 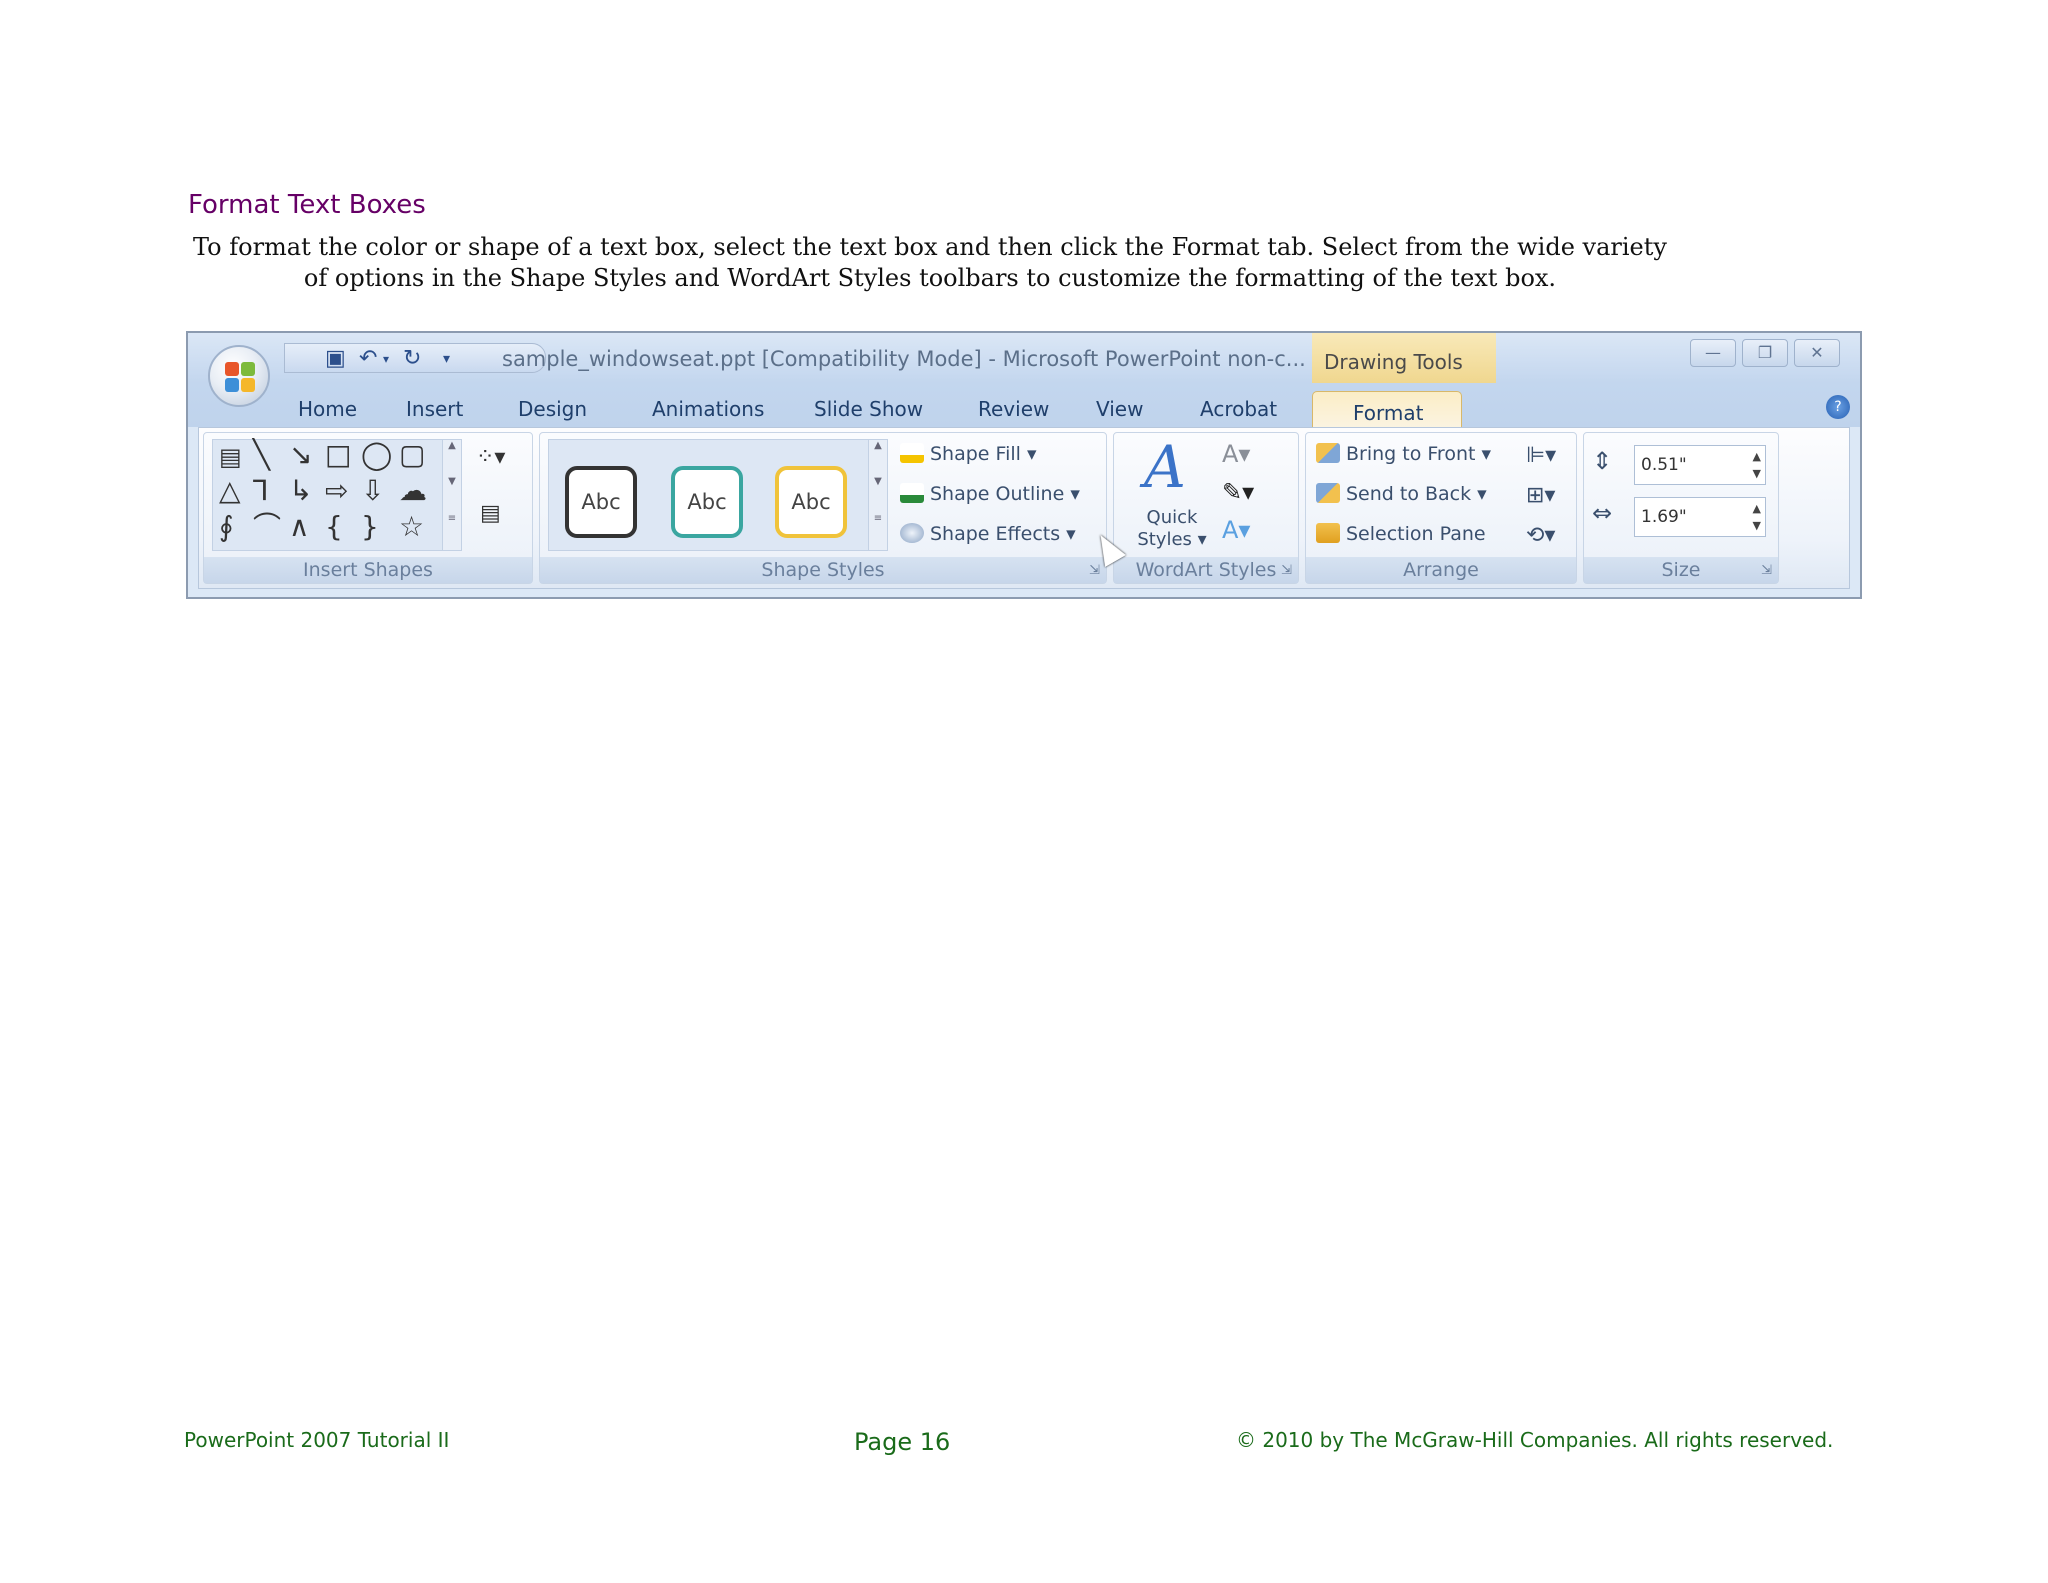 I want to click on star-shape-icon: ☆, so click(x=411, y=527).